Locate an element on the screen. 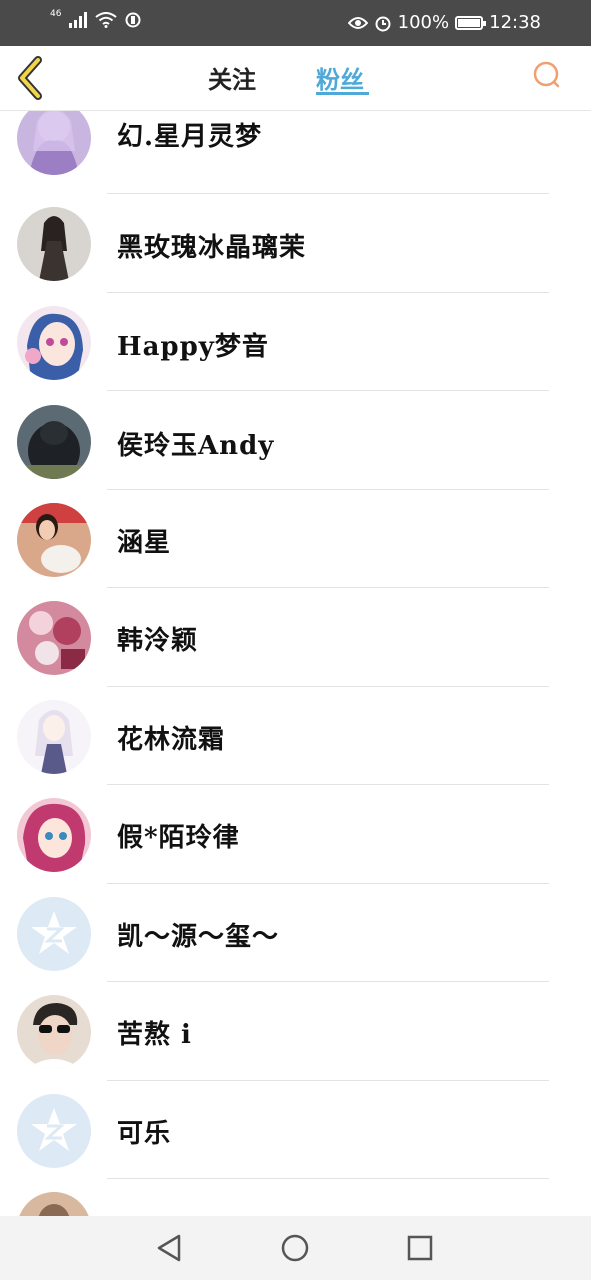  fan-name: 苦熬 i is located at coordinates (154, 1035).